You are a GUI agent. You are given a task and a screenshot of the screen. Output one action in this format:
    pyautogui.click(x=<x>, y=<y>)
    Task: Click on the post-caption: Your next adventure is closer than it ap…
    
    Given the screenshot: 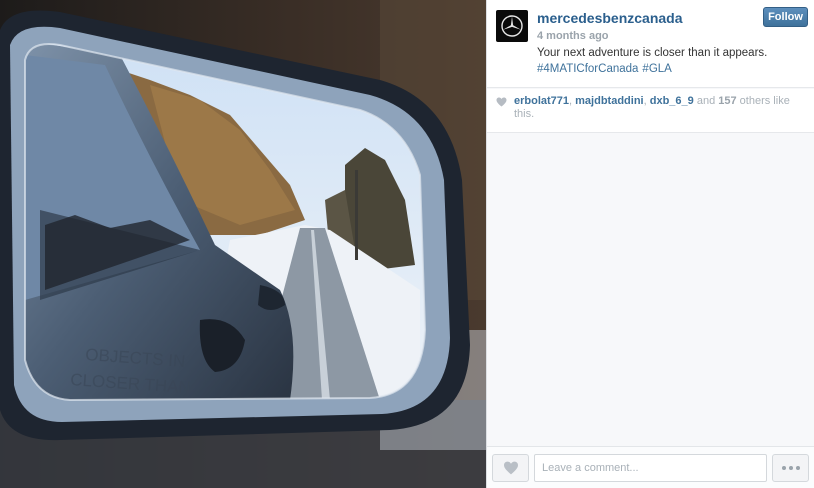 What is the action you would take?
    pyautogui.click(x=652, y=53)
    